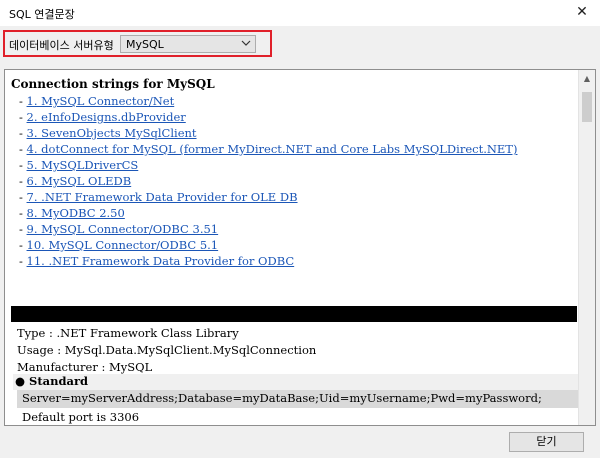  I want to click on close-button: 닫기, so click(546, 442).